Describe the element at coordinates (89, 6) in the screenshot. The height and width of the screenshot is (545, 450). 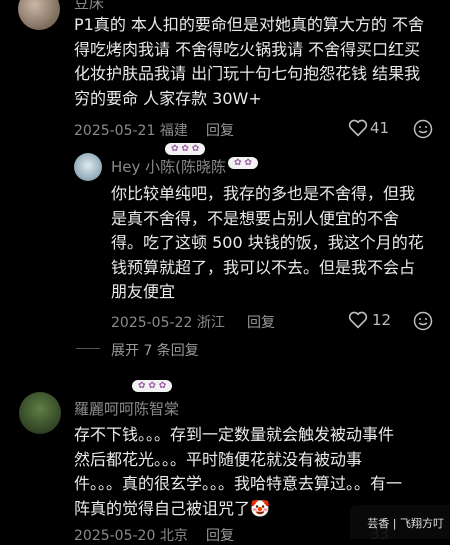
I see `comment-username: 豆床` at that location.